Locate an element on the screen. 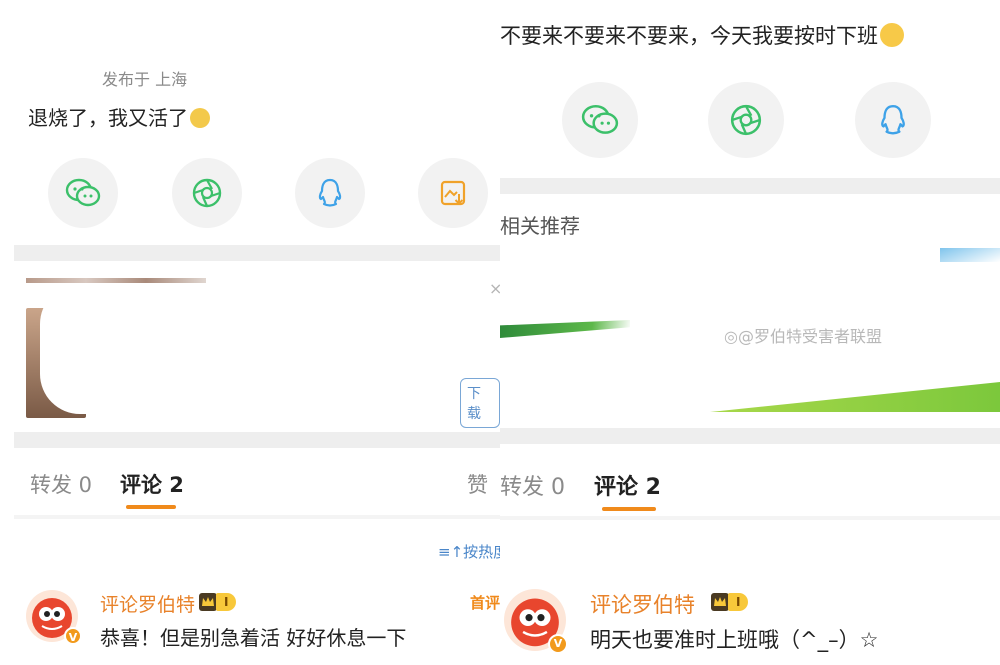 This screenshot has width=1000, height=665. first-comment-badge: 首评 is located at coordinates (485, 603).